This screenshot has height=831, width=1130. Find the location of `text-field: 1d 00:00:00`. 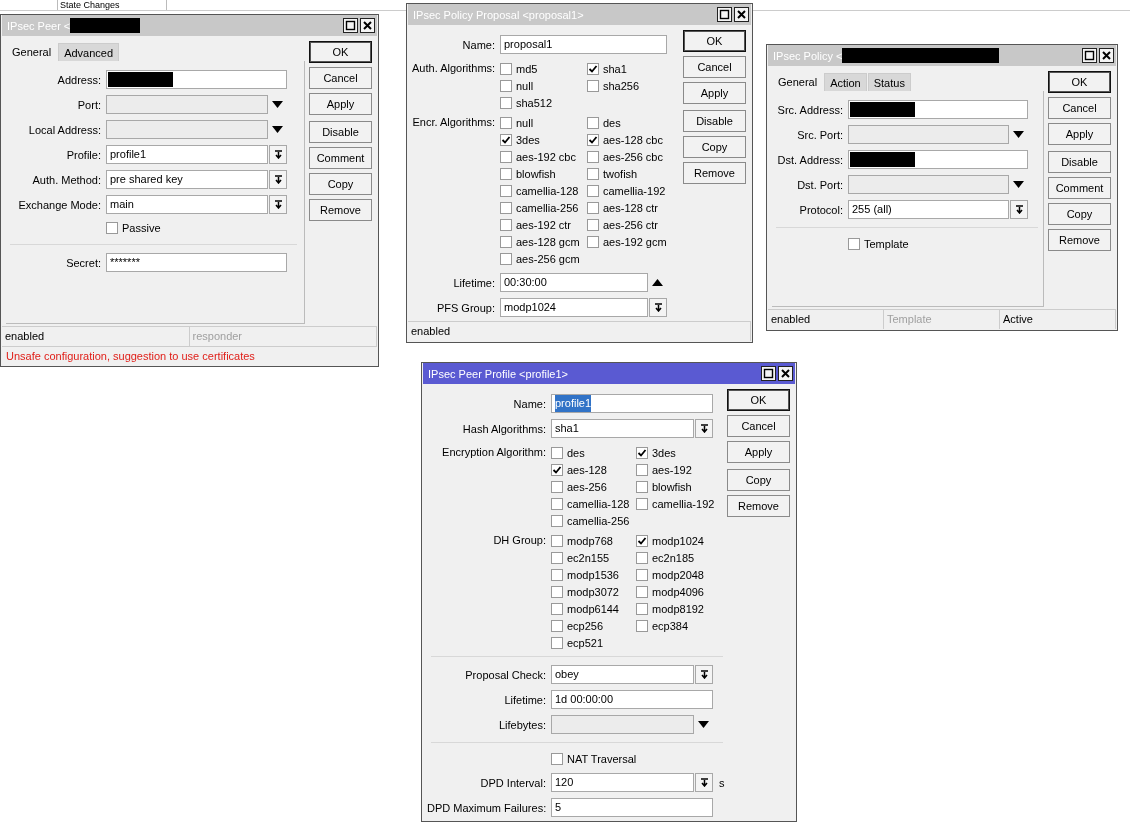

text-field: 1d 00:00:00 is located at coordinates (632, 699).